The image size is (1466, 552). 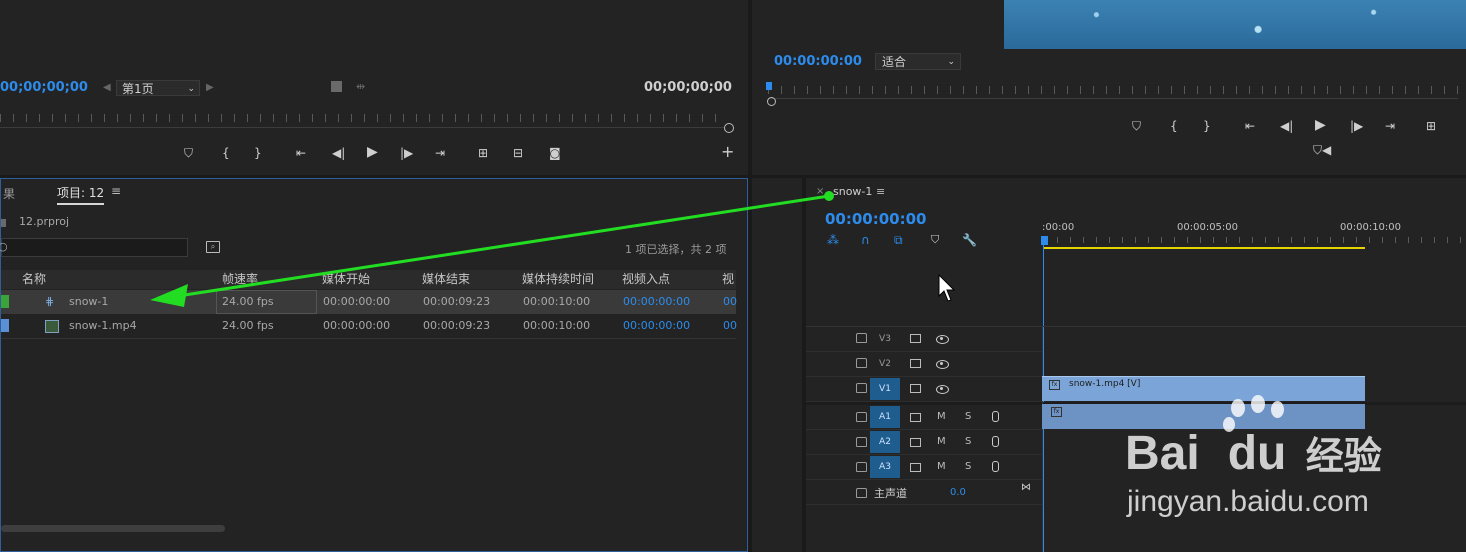 I want to click on track-target: A3, so click(x=885, y=467).